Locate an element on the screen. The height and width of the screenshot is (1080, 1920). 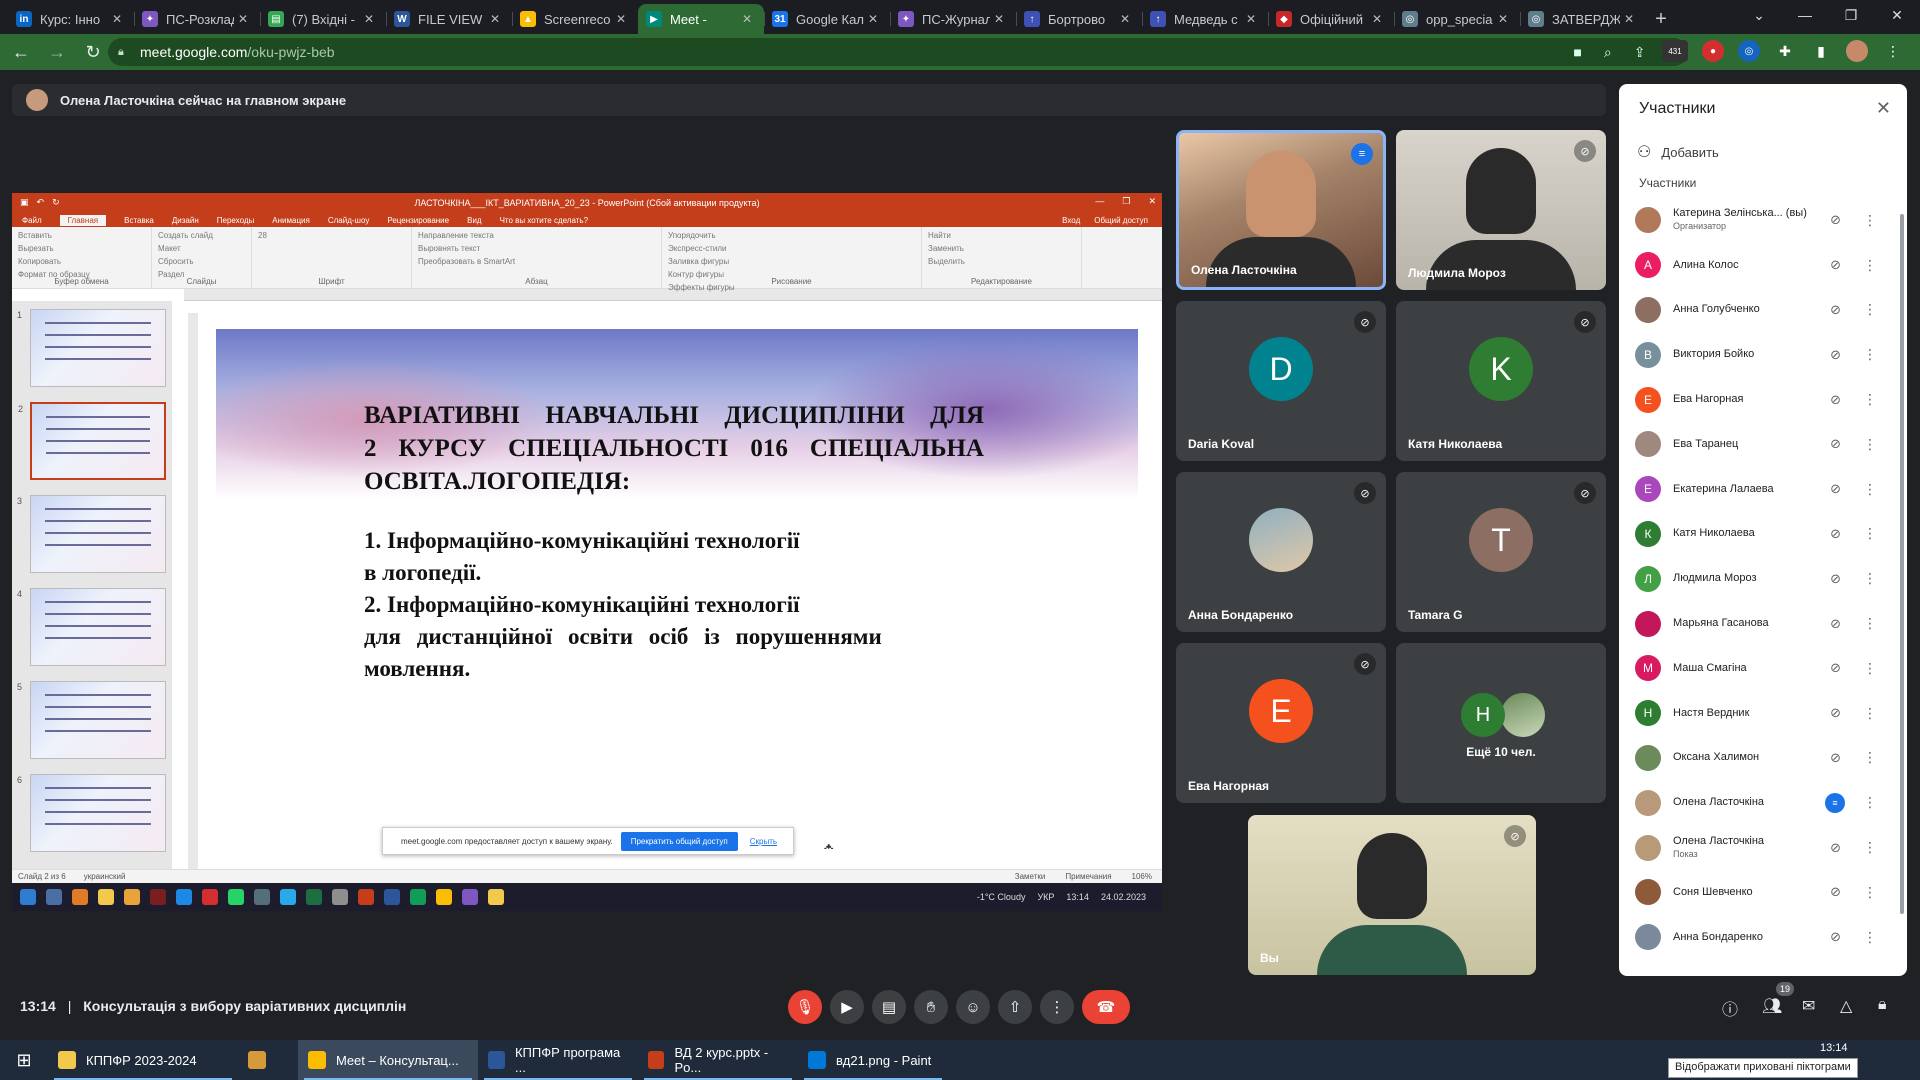
tab-search-icon: ⌄ is located at coordinates (1759, 15).